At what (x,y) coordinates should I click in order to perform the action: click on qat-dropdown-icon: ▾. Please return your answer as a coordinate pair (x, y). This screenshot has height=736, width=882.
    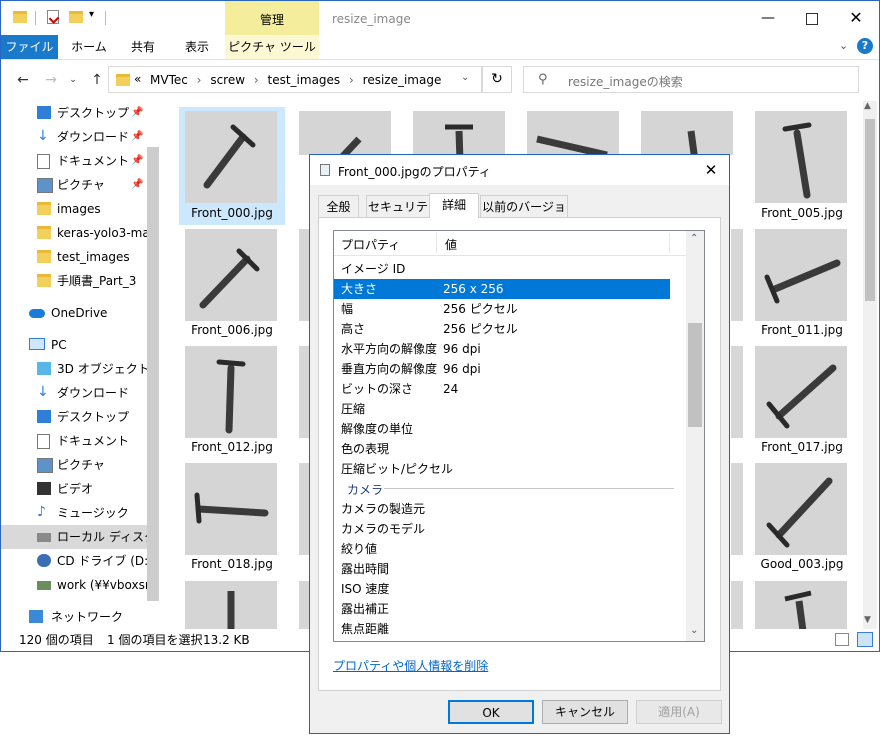
    Looking at the image, I should click on (91, 14).